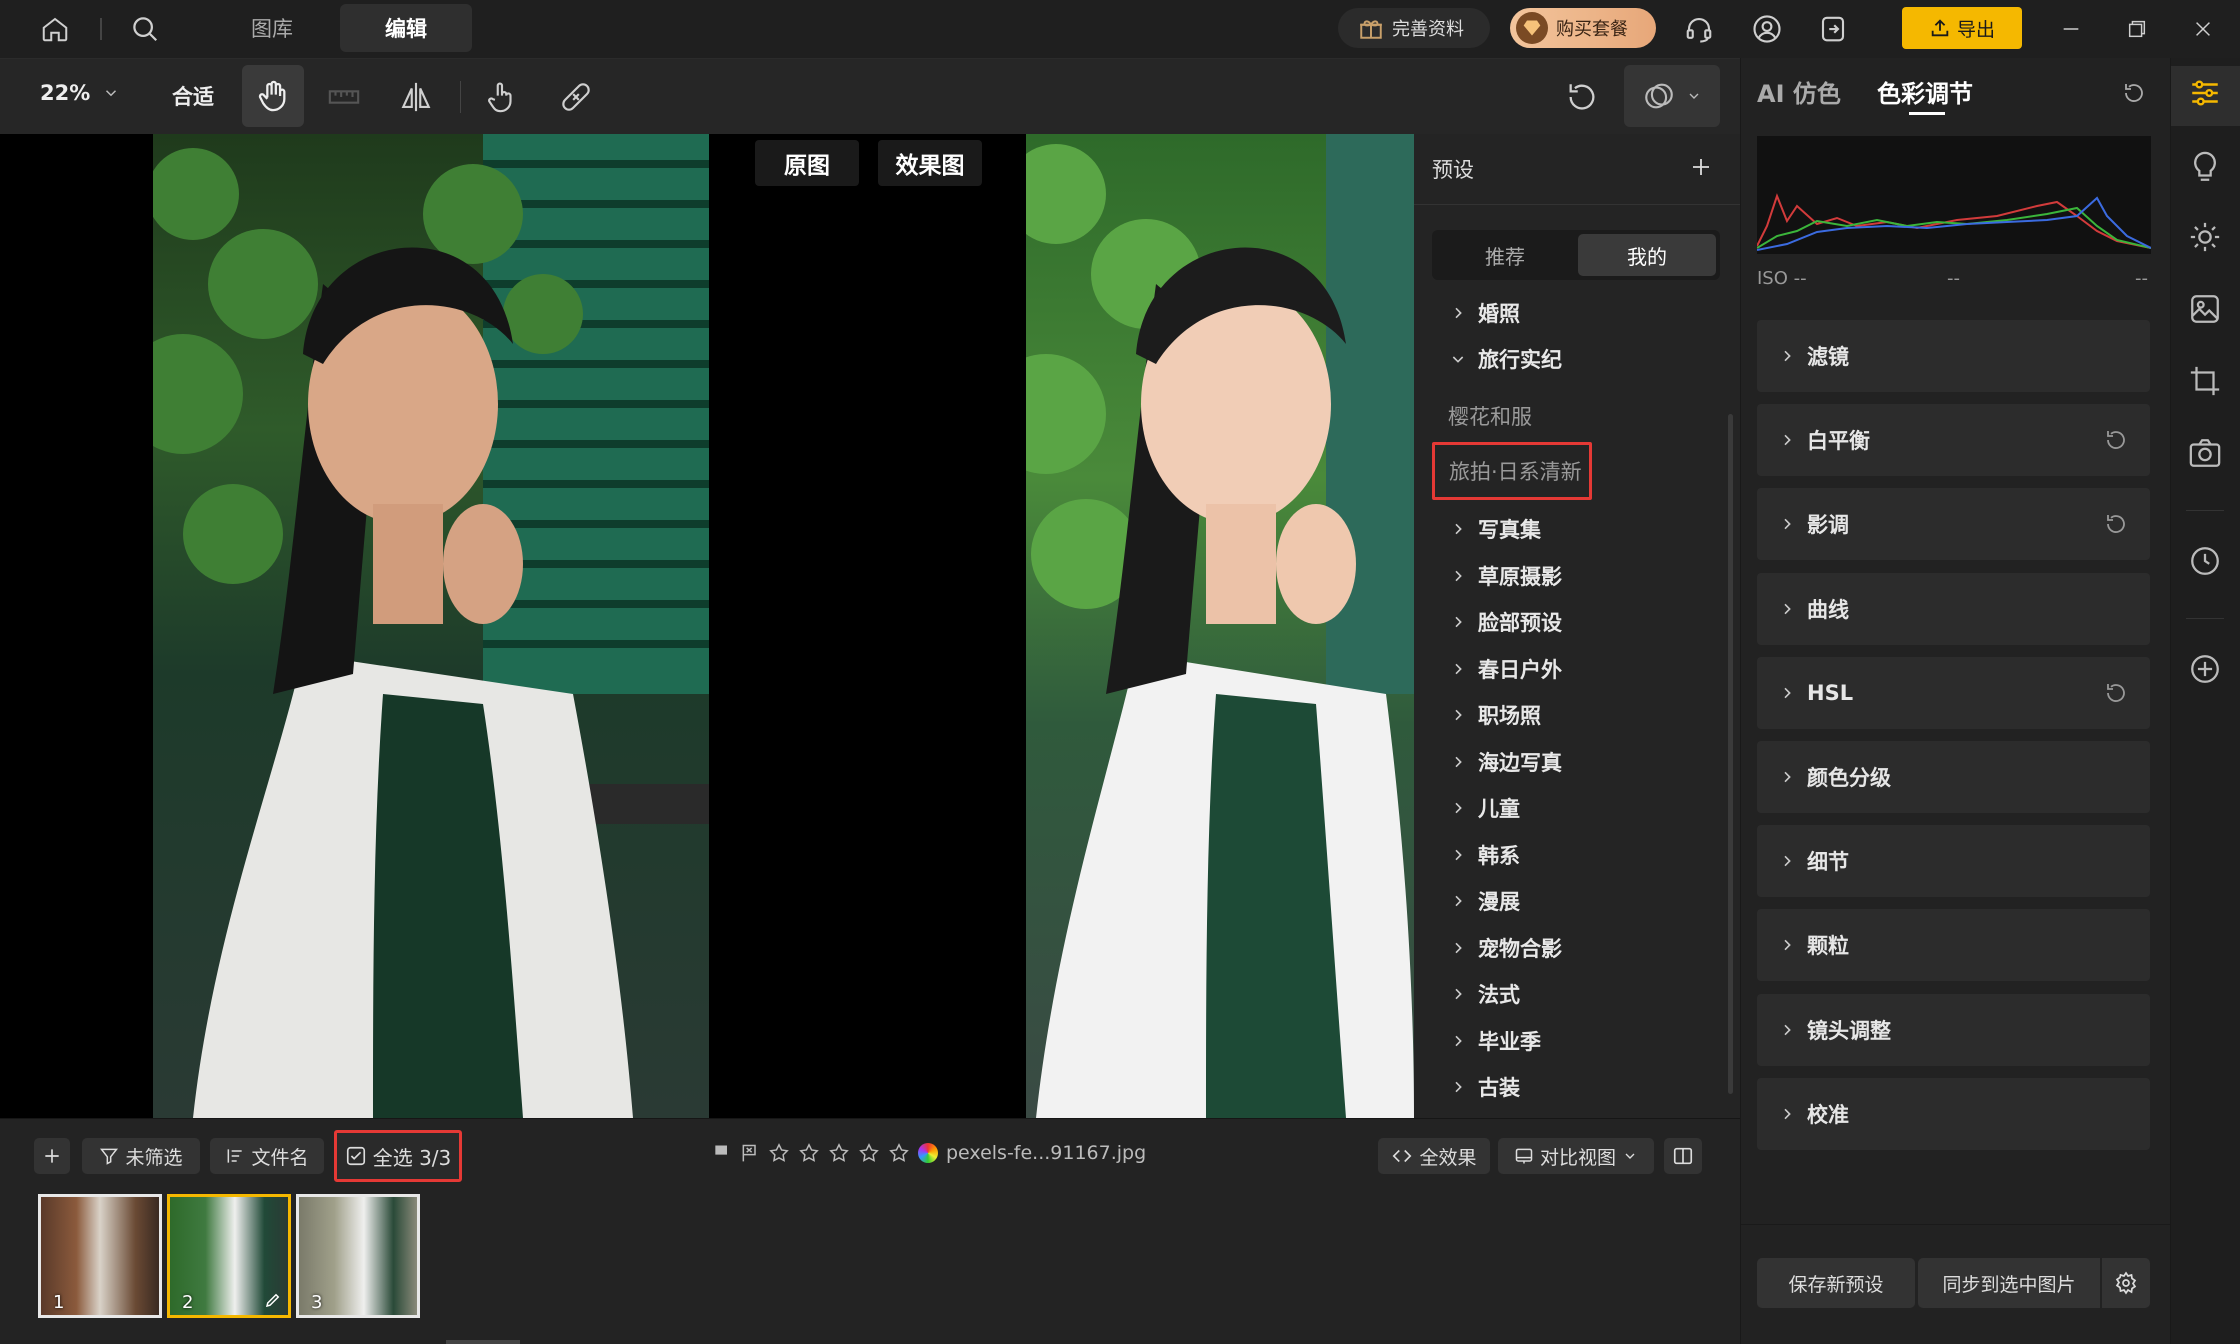 The width and height of the screenshot is (2240, 1344). I want to click on bulb-icon, so click(2205, 167).